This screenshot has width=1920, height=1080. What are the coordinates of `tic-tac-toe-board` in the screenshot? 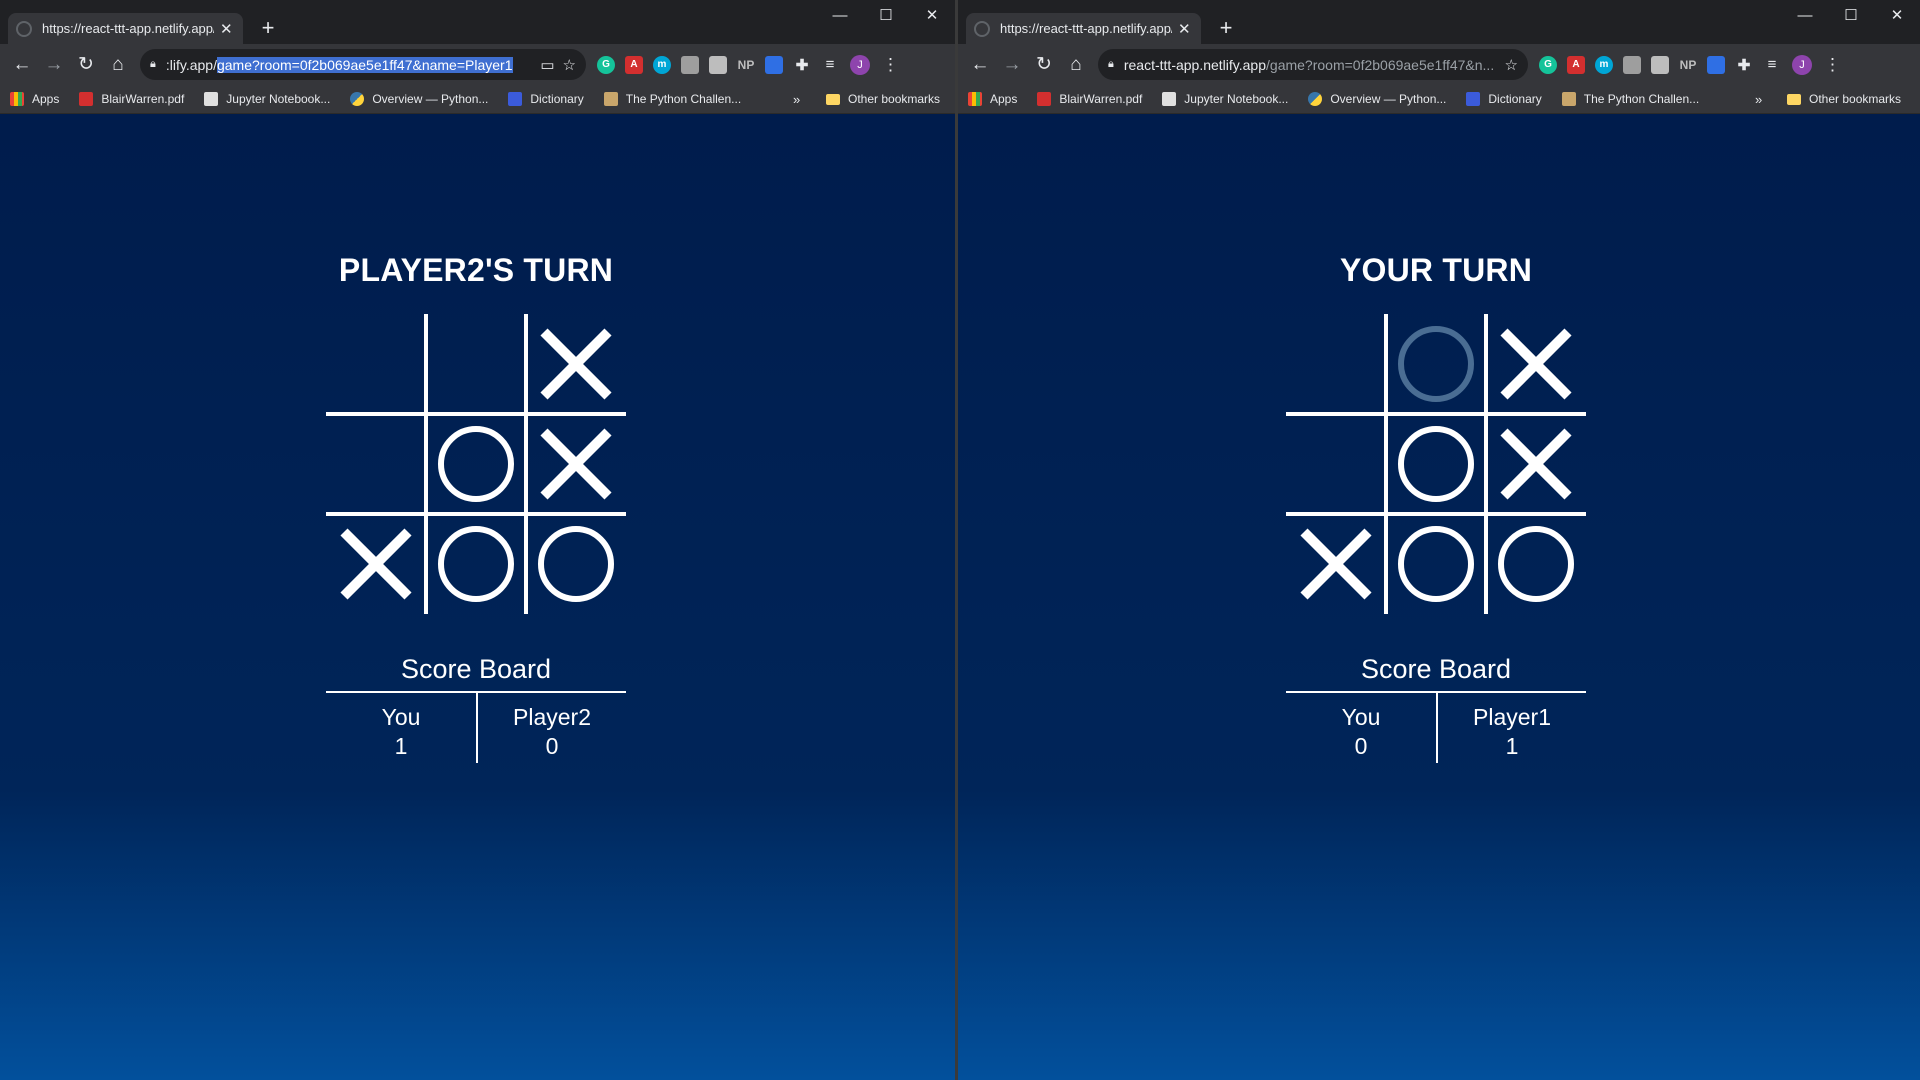 It's located at (1436, 464).